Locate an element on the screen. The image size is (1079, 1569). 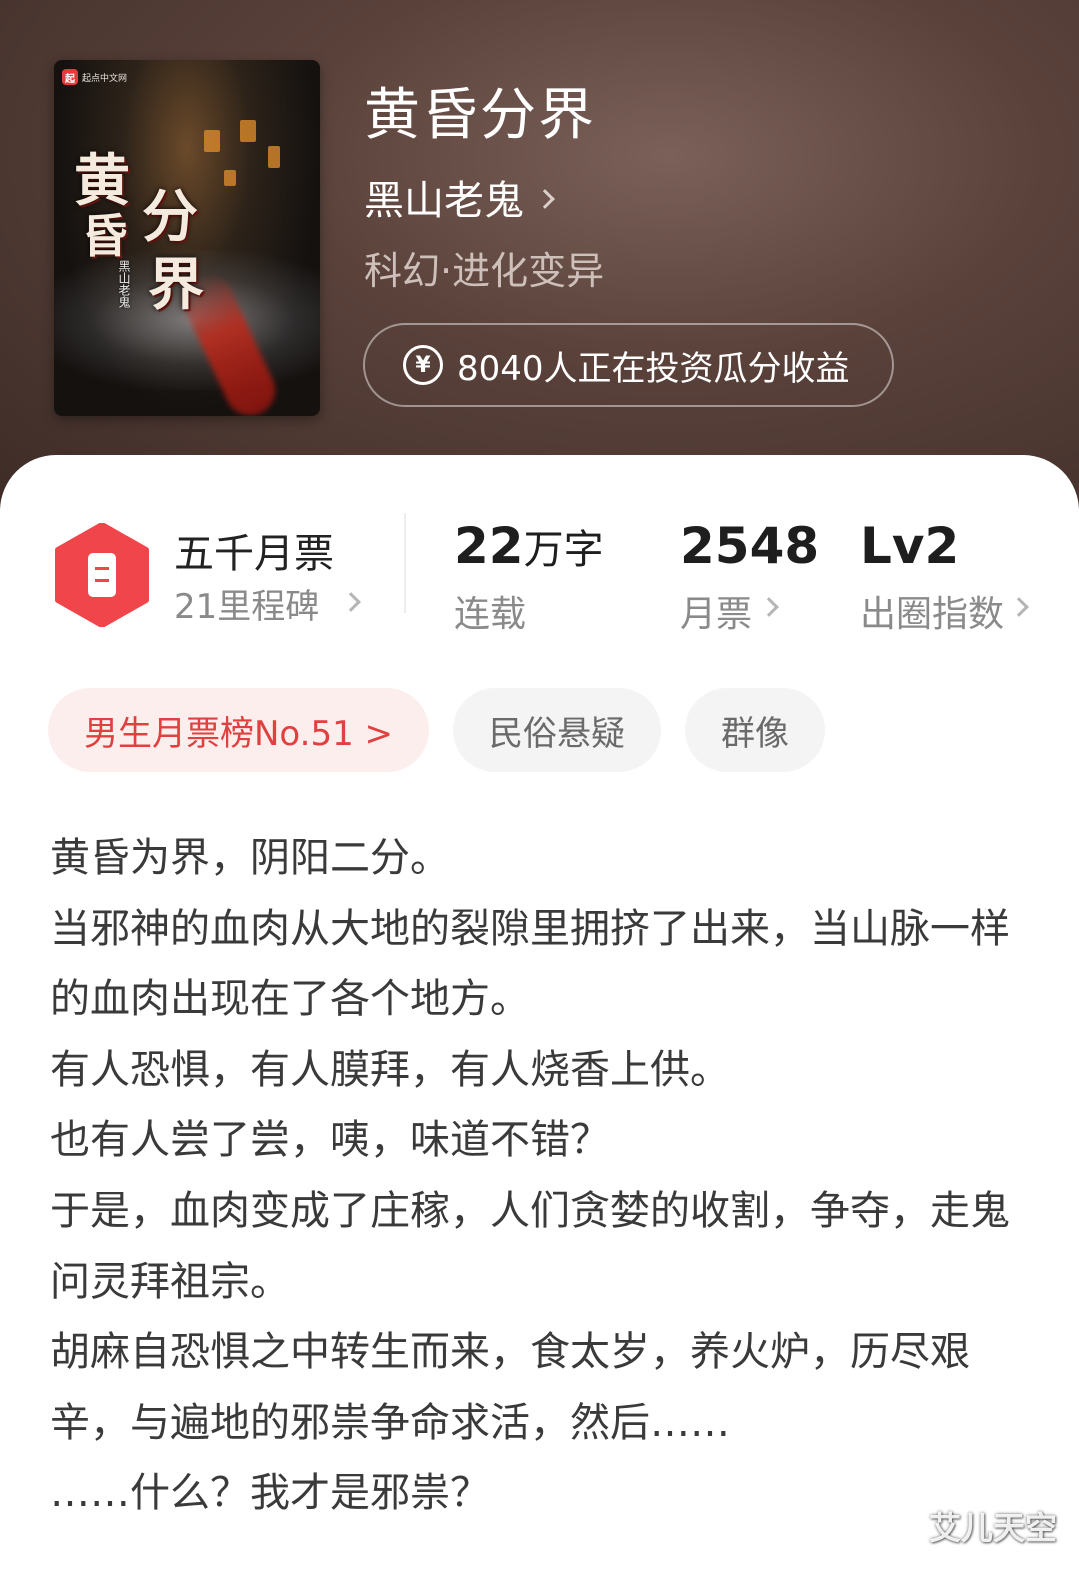
yen-icon: ¥ is located at coordinates (423, 365).